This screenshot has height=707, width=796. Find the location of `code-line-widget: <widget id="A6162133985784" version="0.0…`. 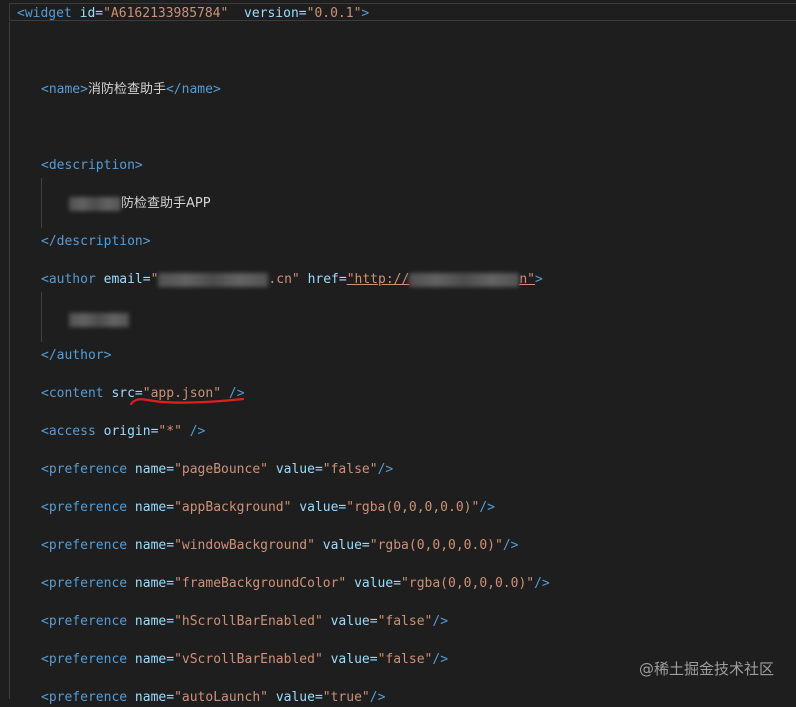

code-line-widget: <widget id="A6162133985784" version="0.0… is located at coordinates (193, 14).